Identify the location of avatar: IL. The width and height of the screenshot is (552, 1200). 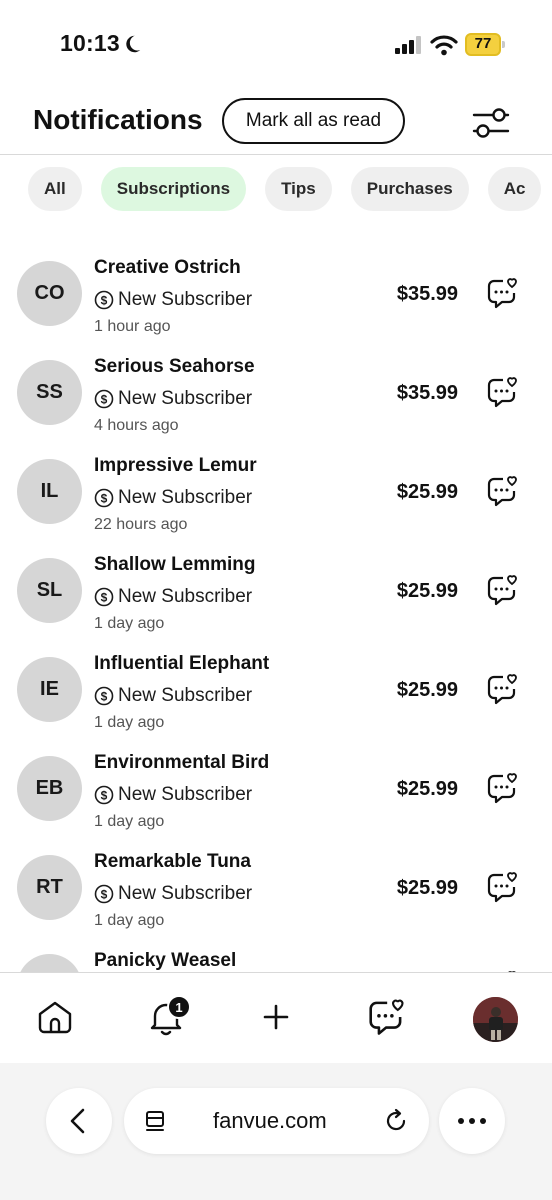
(49, 491).